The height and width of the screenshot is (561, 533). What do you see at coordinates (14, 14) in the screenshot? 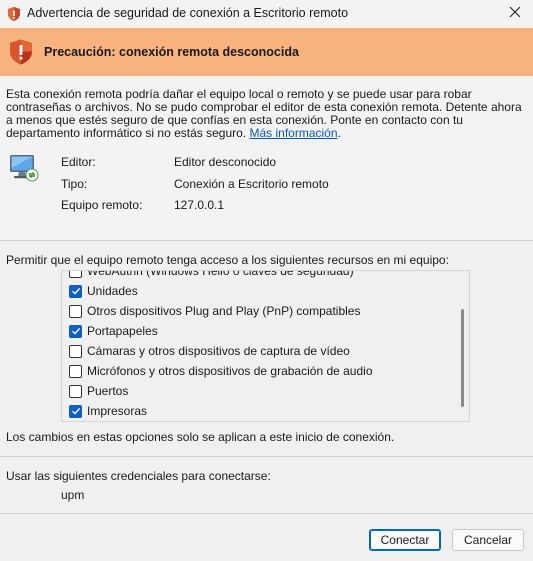
I see `rdp-shield-icon` at bounding box center [14, 14].